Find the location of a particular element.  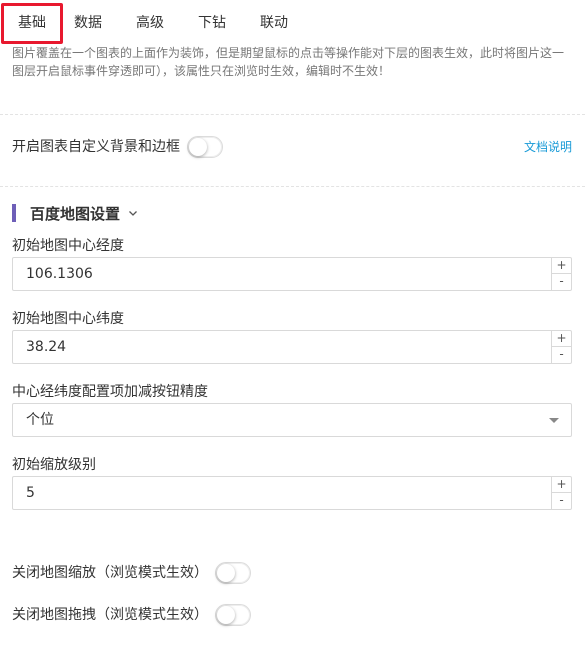

section-title: 百度地图设置 is located at coordinates (75, 213).